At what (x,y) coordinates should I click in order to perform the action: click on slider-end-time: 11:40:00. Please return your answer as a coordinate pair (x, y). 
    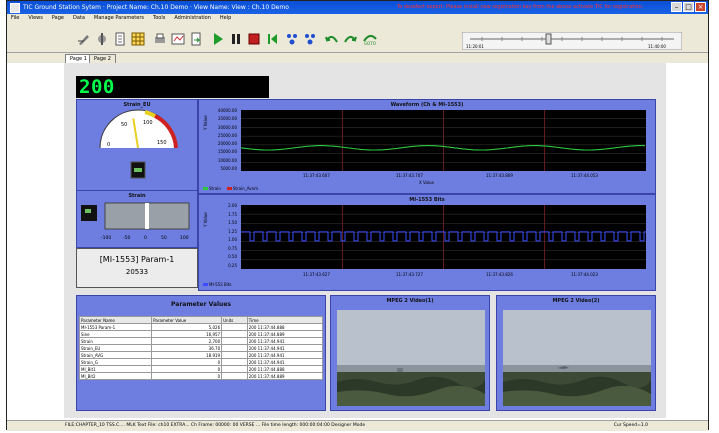
    Looking at the image, I should click on (657, 46).